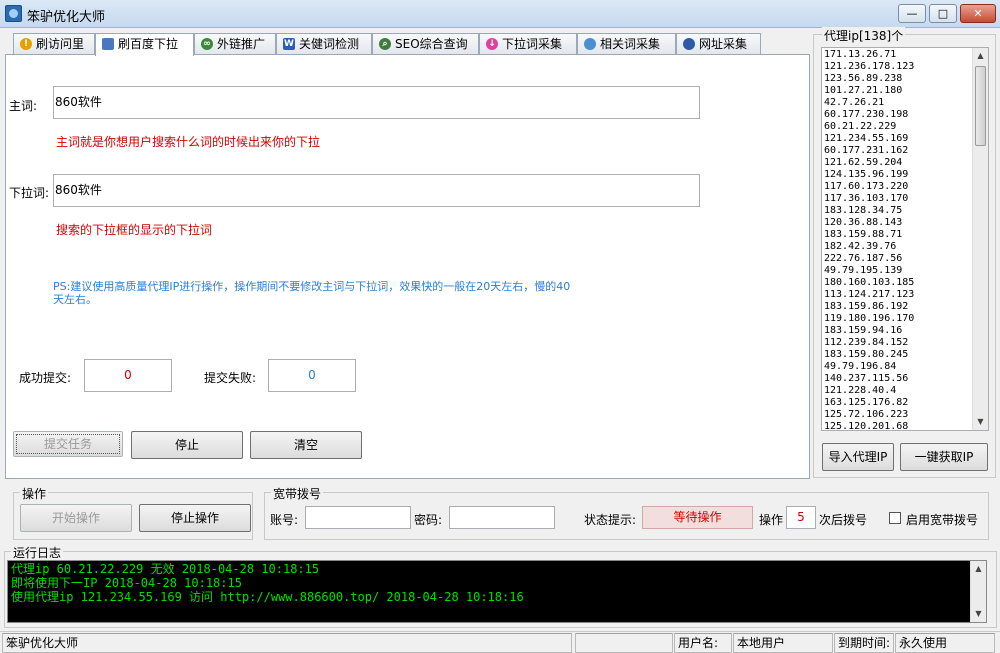 Image resolution: width=1000 pixels, height=653 pixels. I want to click on proxy-item: 117.60.173.220, so click(898, 187).